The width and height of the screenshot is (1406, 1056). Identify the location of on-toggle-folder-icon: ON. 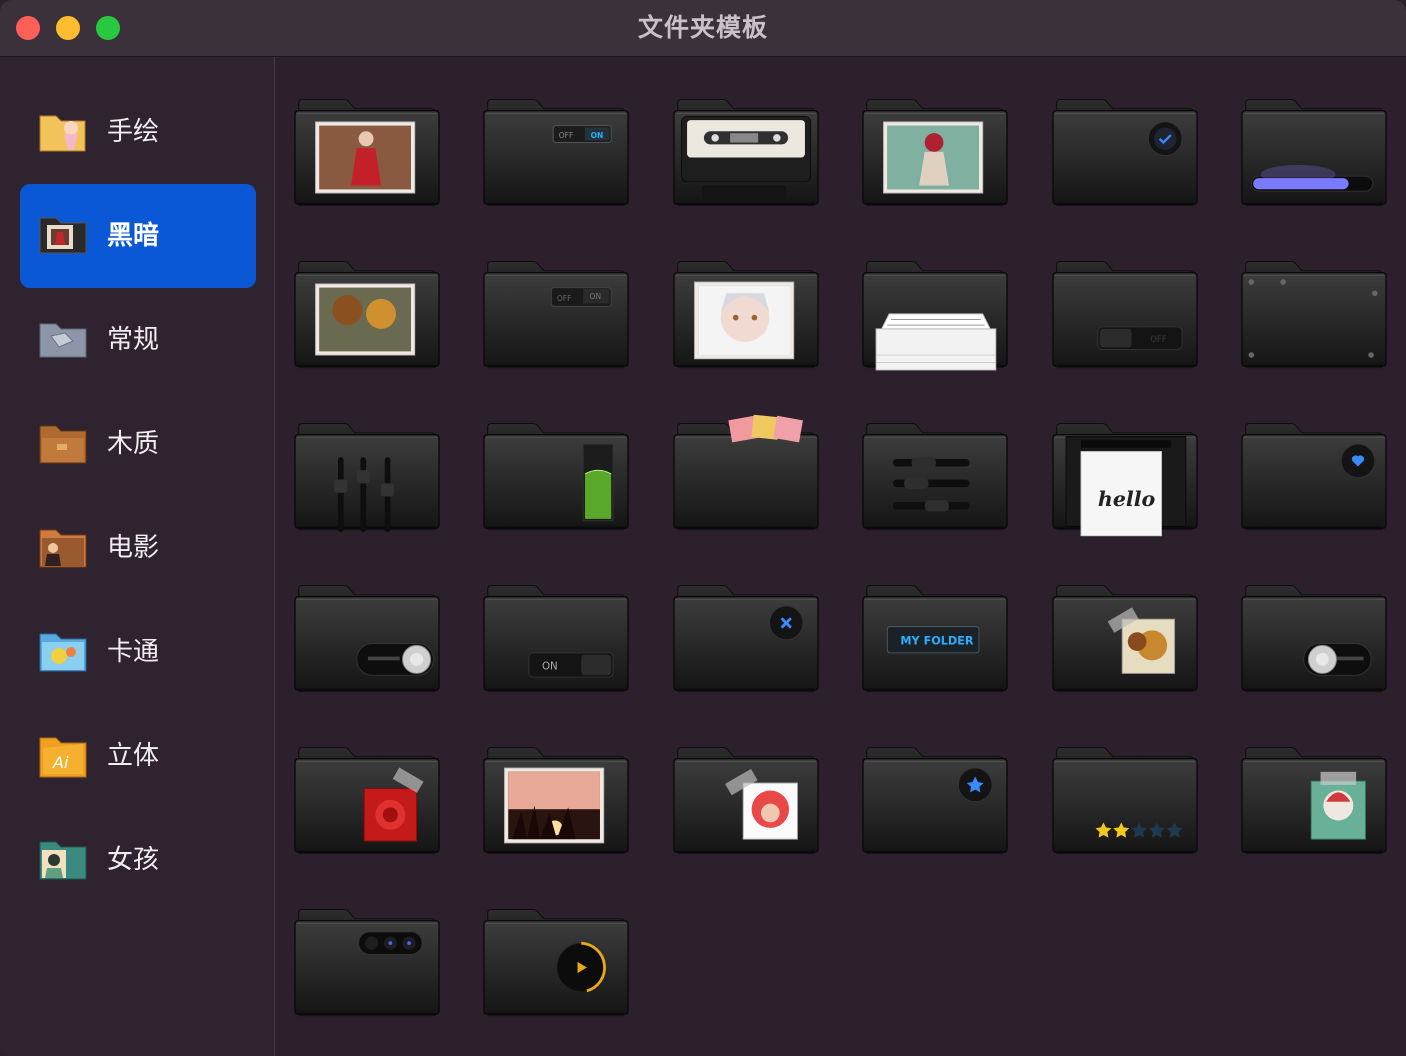
(556, 639).